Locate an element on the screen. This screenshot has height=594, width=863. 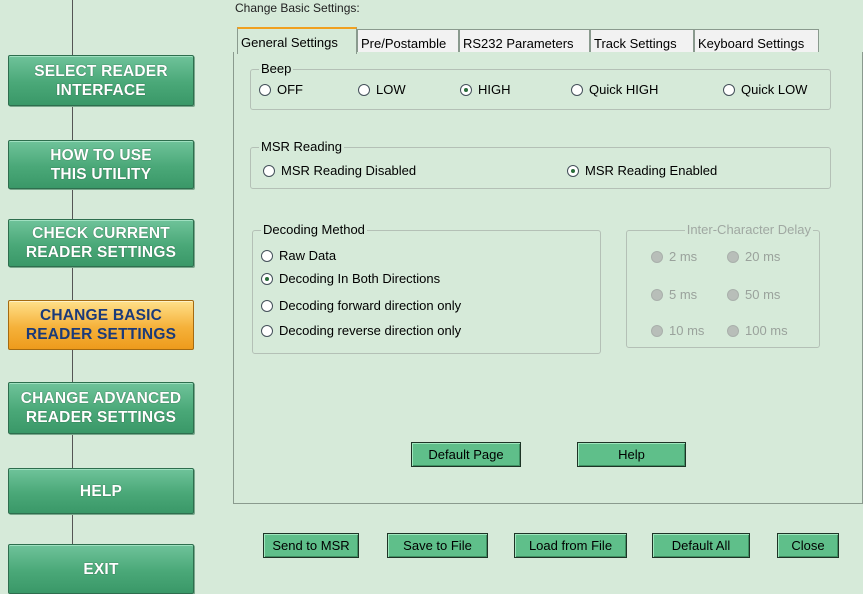
tab-pre-postamble: Pre/Postamble is located at coordinates (408, 40).